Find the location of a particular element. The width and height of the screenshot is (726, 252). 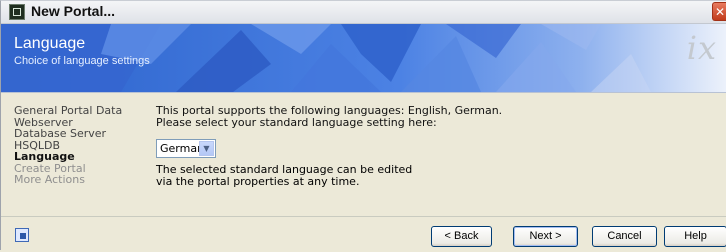

language-select-value: German is located at coordinates (182, 148).